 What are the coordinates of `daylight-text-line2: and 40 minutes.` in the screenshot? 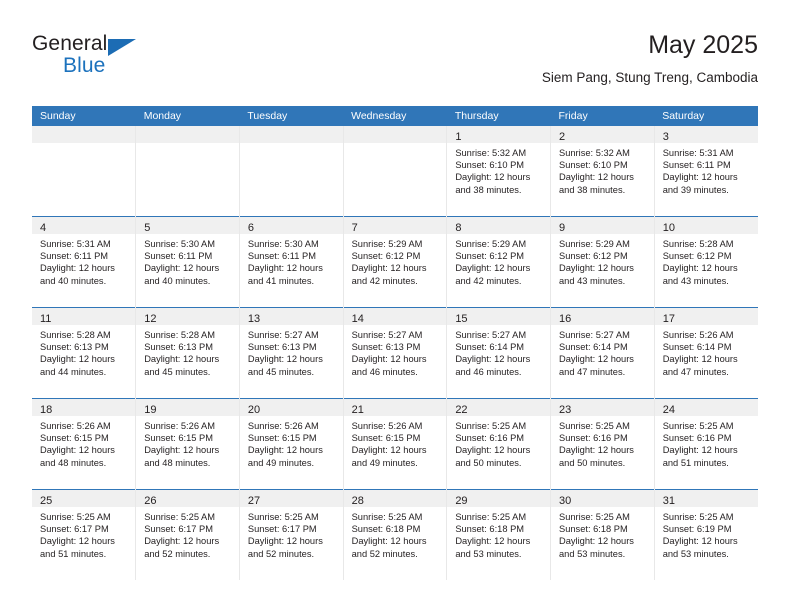 It's located at (177, 280).